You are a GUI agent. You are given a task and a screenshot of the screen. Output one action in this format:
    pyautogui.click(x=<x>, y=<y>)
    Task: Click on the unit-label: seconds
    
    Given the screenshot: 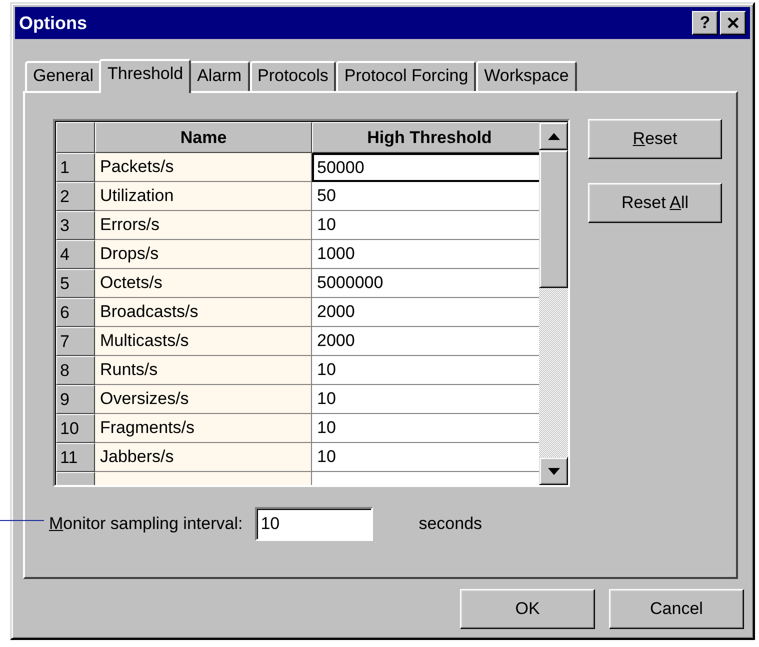 What is the action you would take?
    pyautogui.click(x=450, y=524)
    